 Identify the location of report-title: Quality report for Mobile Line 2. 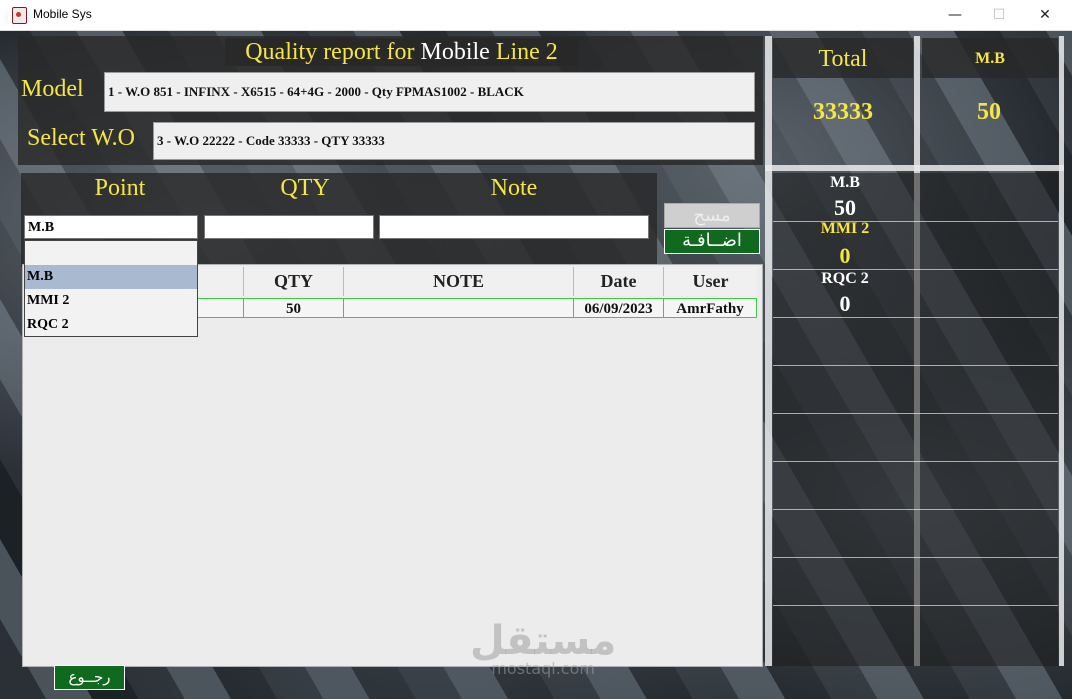
(401, 52).